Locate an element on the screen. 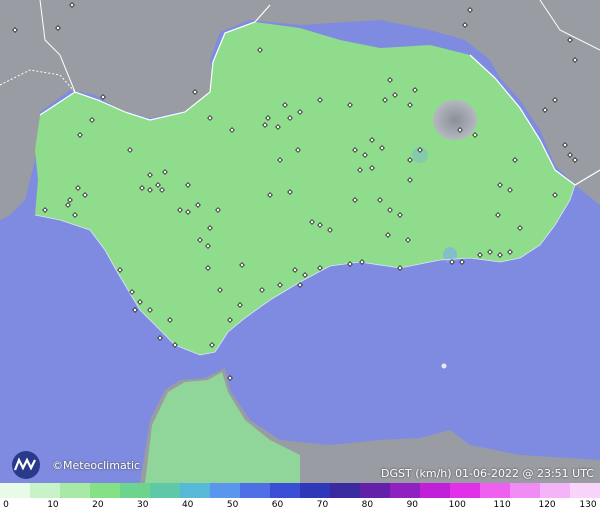 Image resolution: width=600 pixels, height=517 pixels. color-scale-label: 90 is located at coordinates (412, 505).